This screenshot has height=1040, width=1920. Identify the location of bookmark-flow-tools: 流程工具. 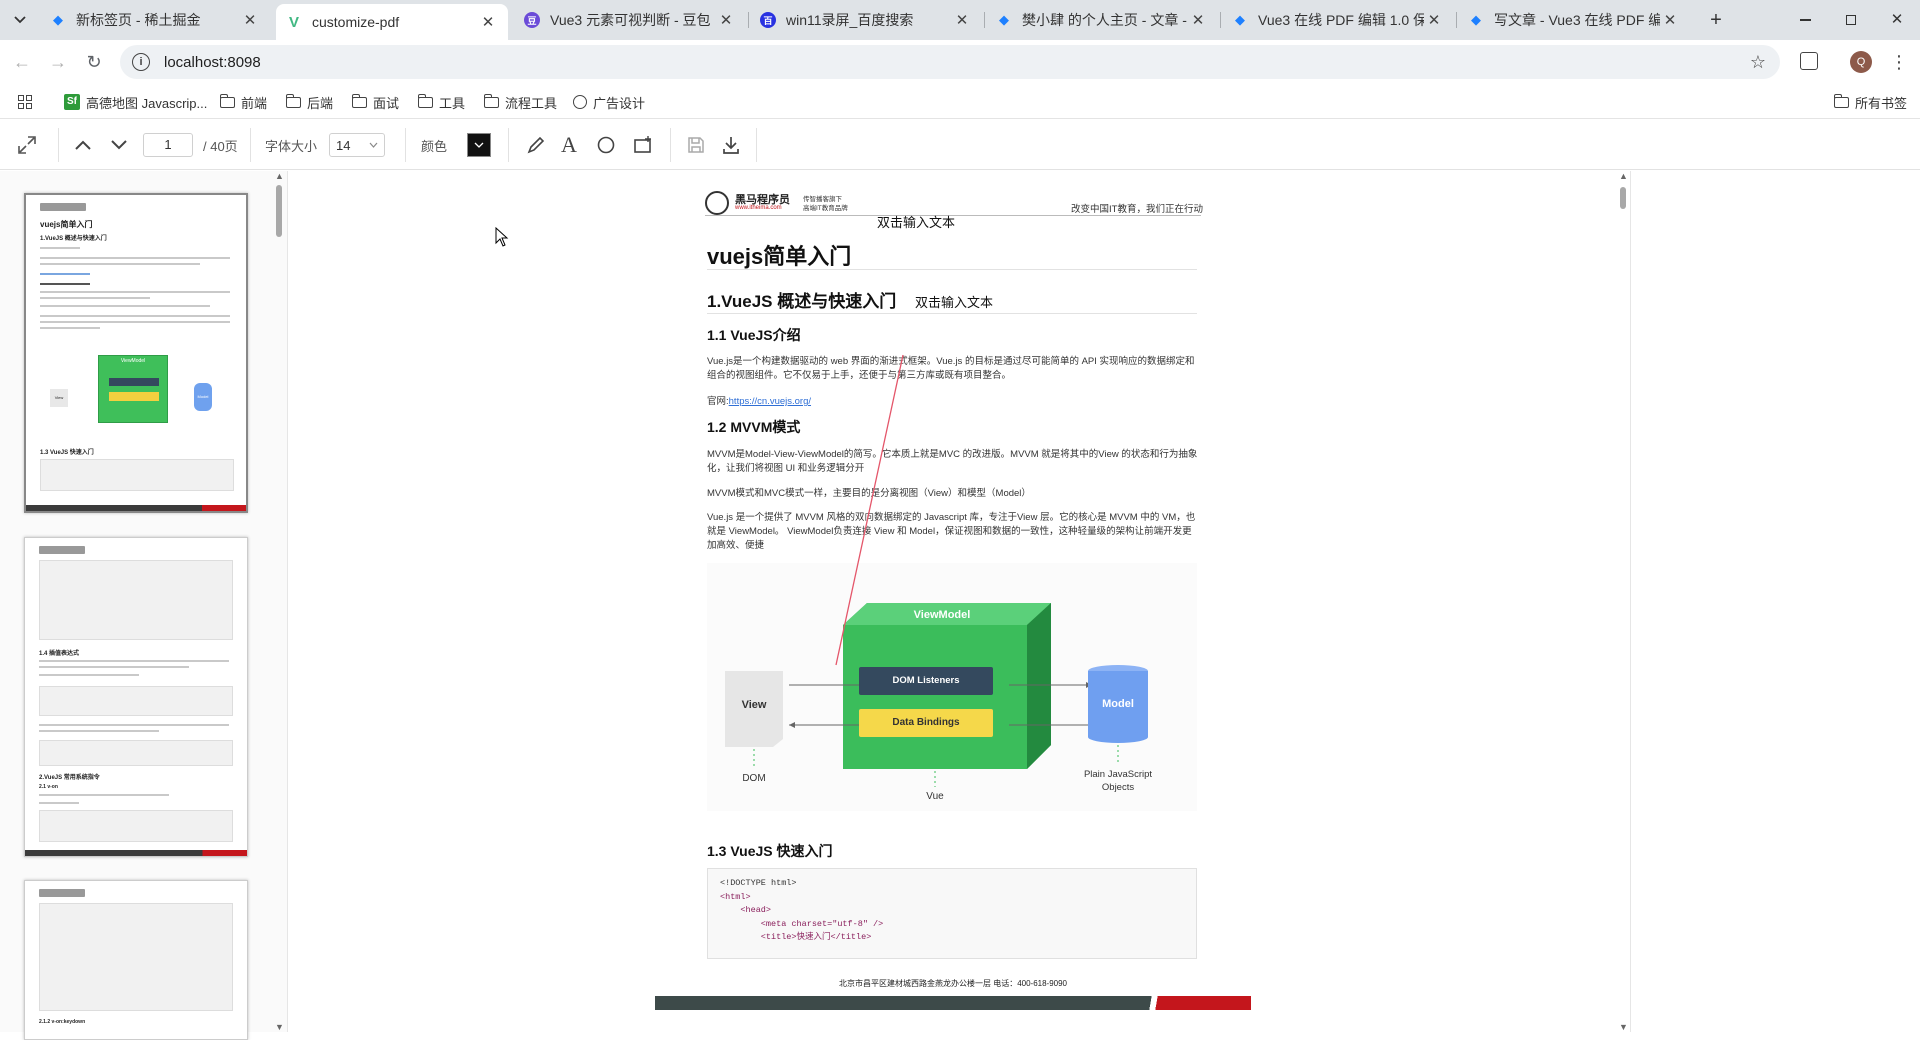
(520, 102).